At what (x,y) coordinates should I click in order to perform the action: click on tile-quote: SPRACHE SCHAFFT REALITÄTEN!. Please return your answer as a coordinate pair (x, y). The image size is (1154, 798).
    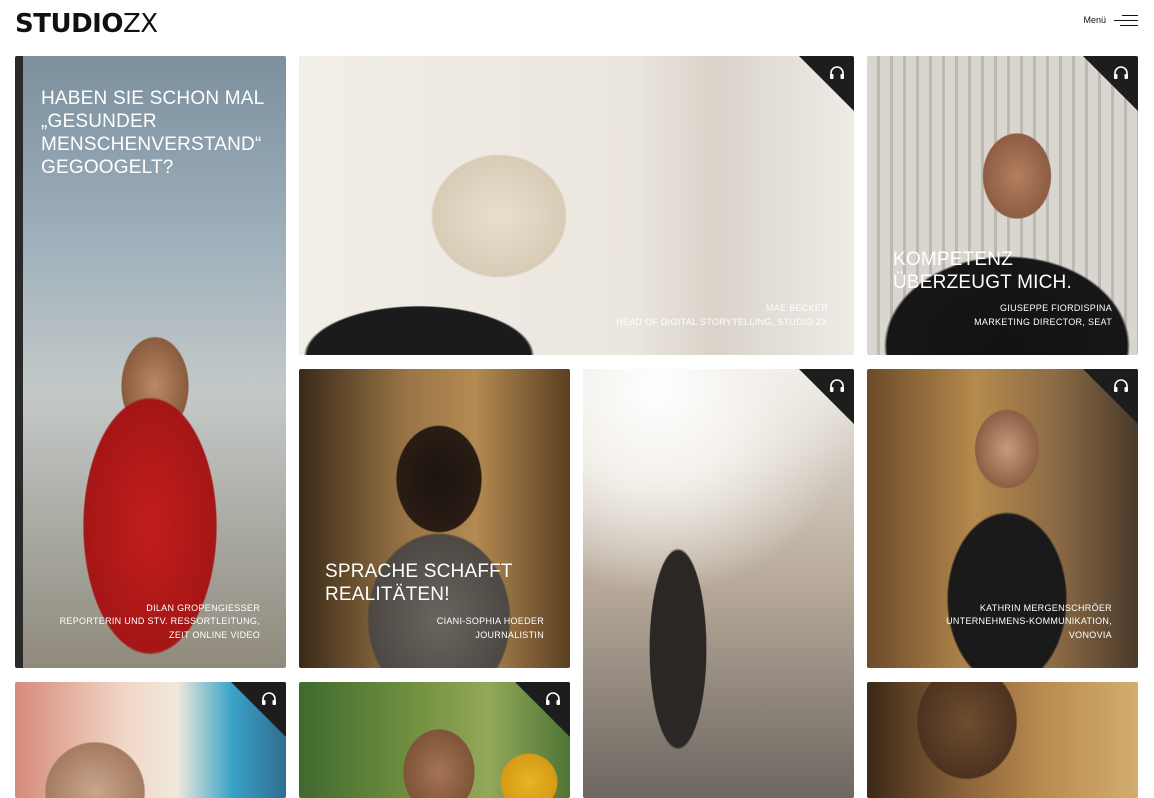
    Looking at the image, I should click on (419, 583).